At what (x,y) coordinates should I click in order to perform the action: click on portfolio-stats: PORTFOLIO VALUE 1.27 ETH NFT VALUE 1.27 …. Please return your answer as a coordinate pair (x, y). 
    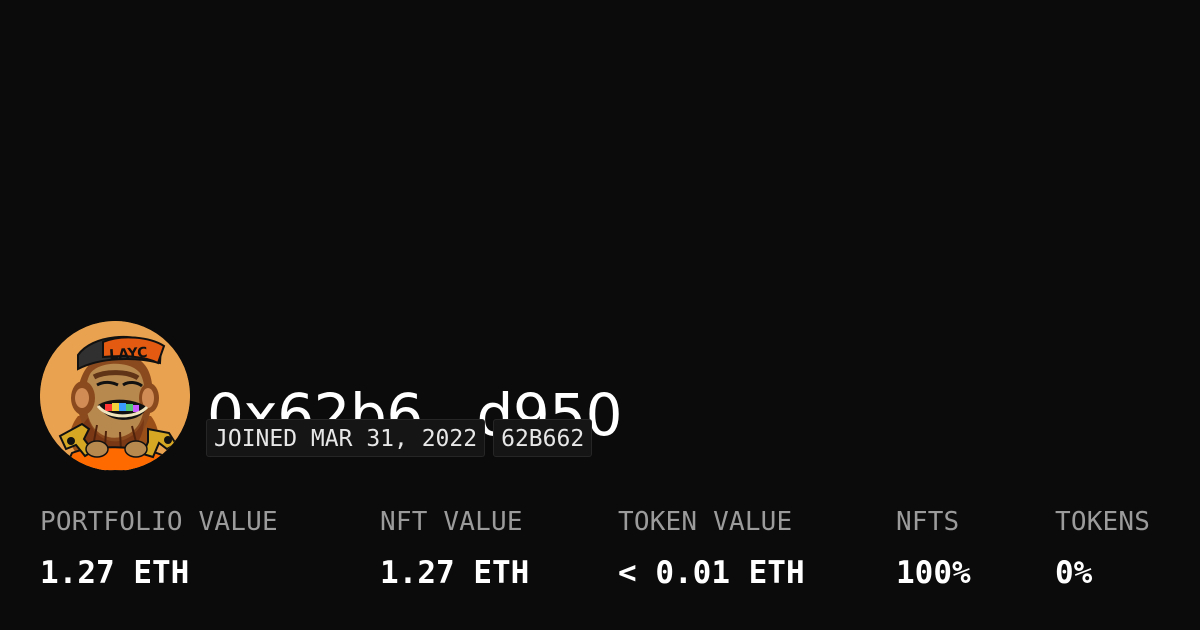
    Looking at the image, I should click on (600, 550).